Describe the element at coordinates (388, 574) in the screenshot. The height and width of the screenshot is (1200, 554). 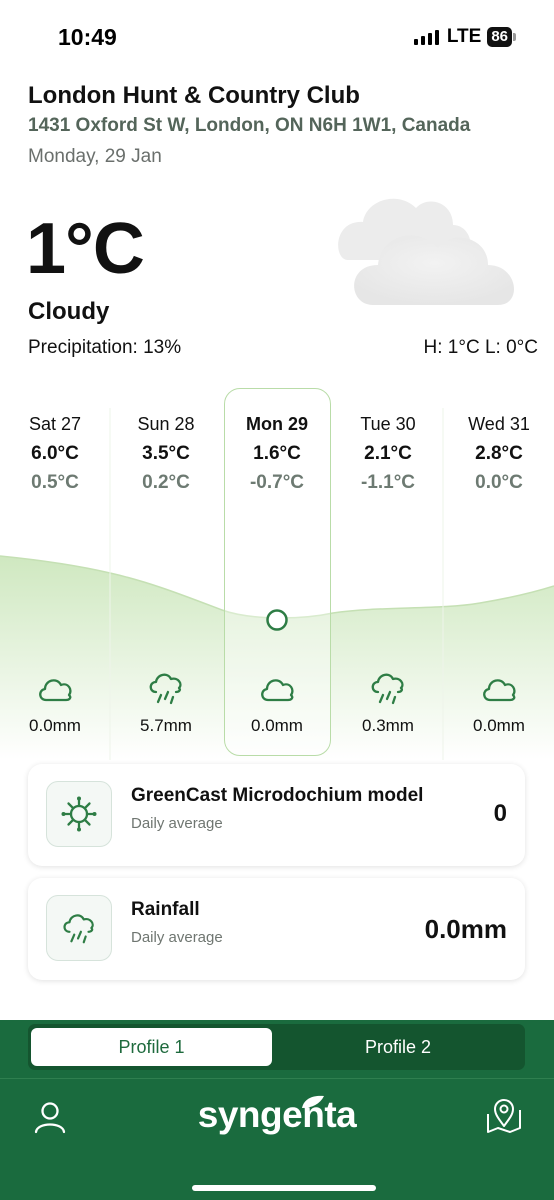
I see `forecast-day-tue: Tue 30 2.1°C -1.1°C 0.3mm` at that location.